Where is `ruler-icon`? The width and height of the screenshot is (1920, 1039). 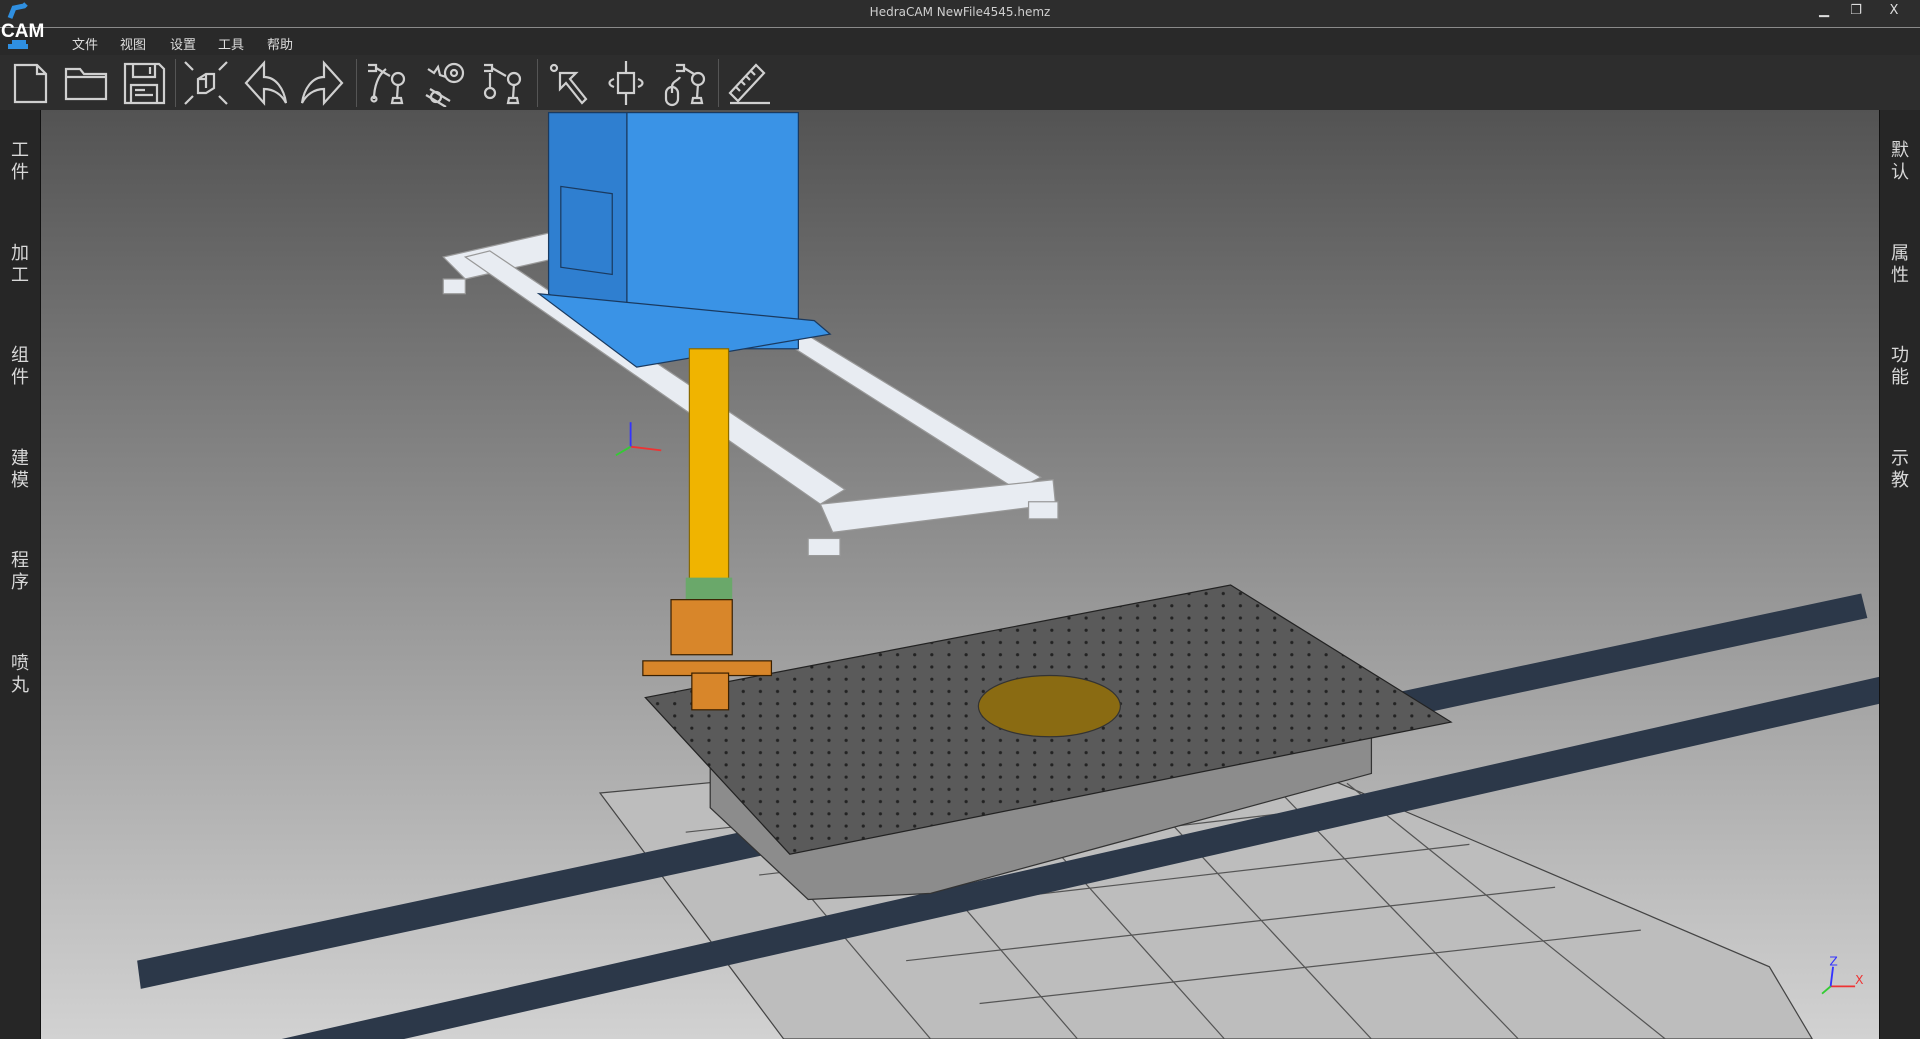
ruler-icon is located at coordinates (749, 84).